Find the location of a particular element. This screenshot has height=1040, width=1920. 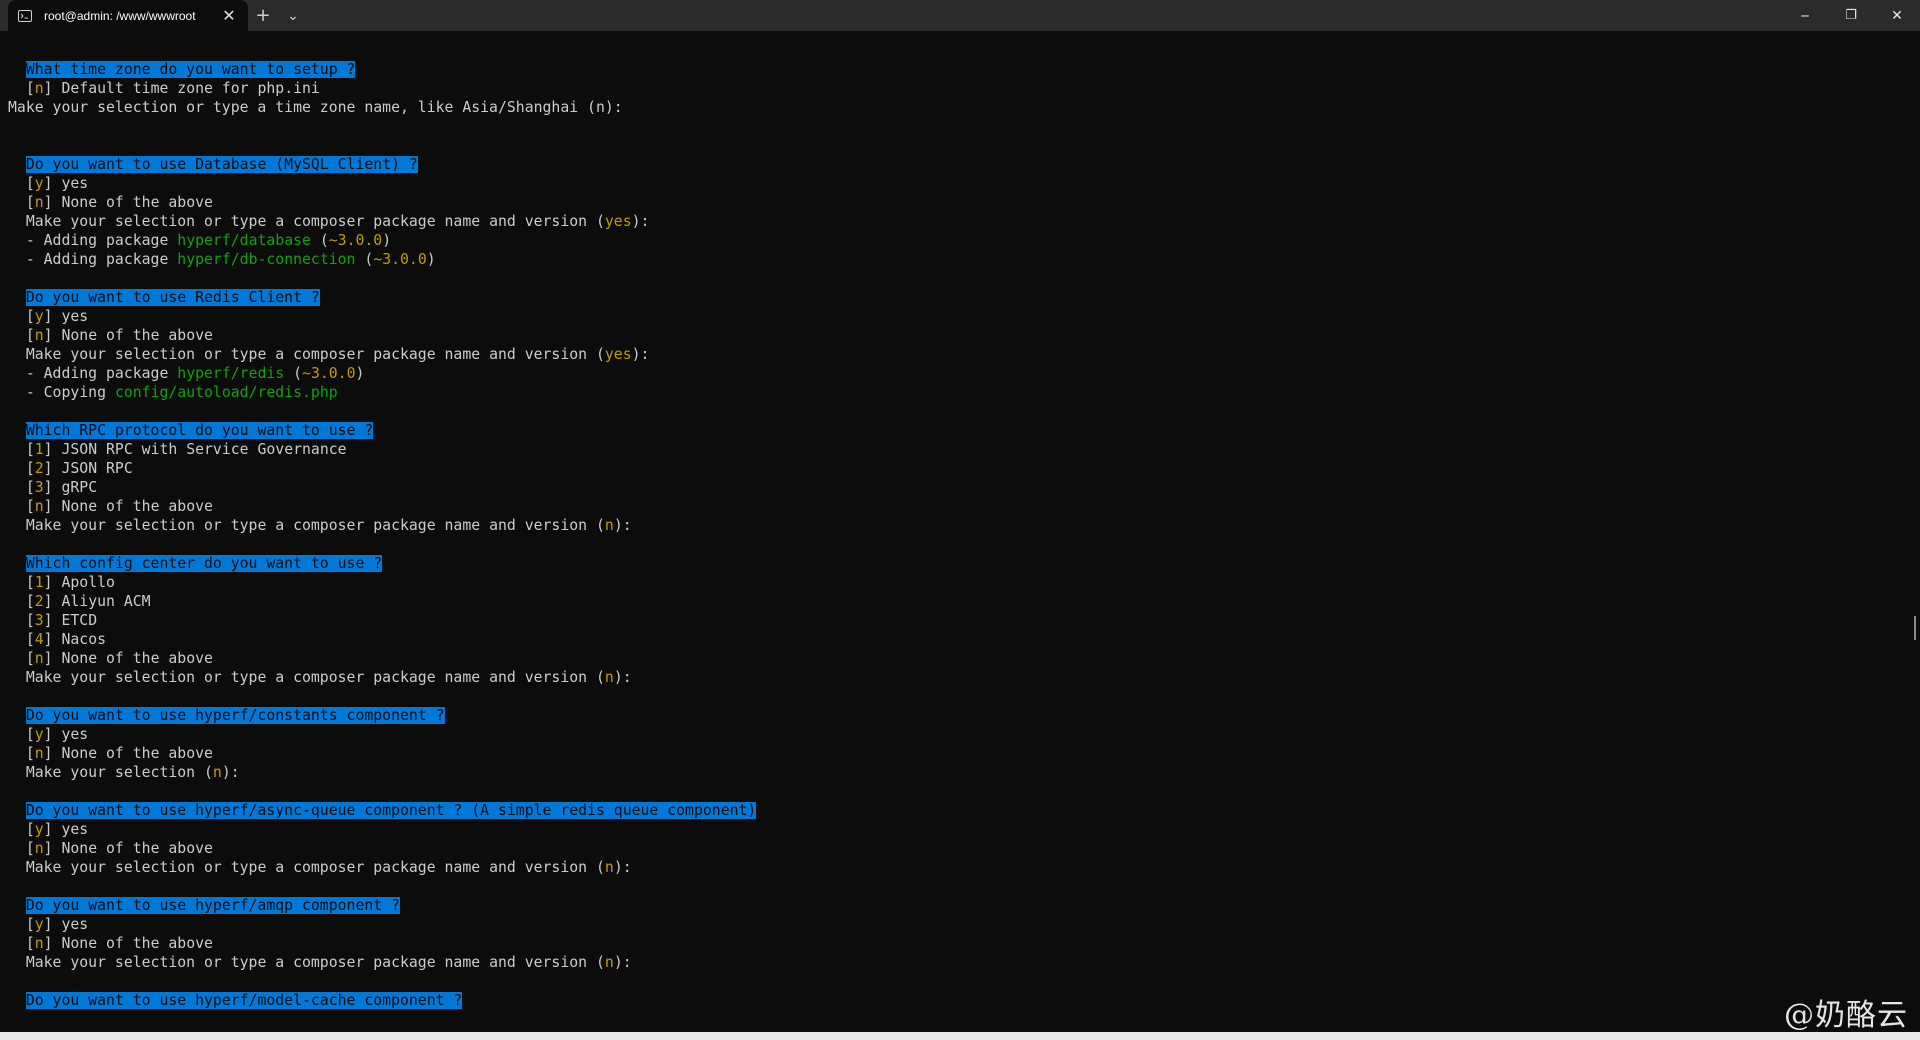

question-text: Which config center do you want to use ? is located at coordinates (204, 563).